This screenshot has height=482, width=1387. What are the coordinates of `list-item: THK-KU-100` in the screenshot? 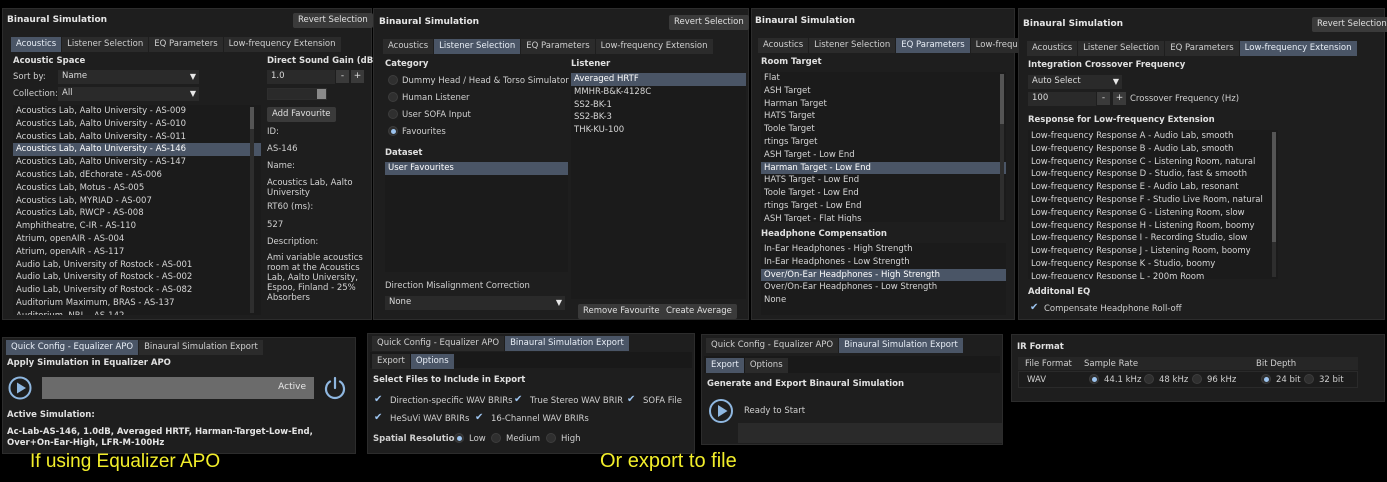 It's located at (658, 130).